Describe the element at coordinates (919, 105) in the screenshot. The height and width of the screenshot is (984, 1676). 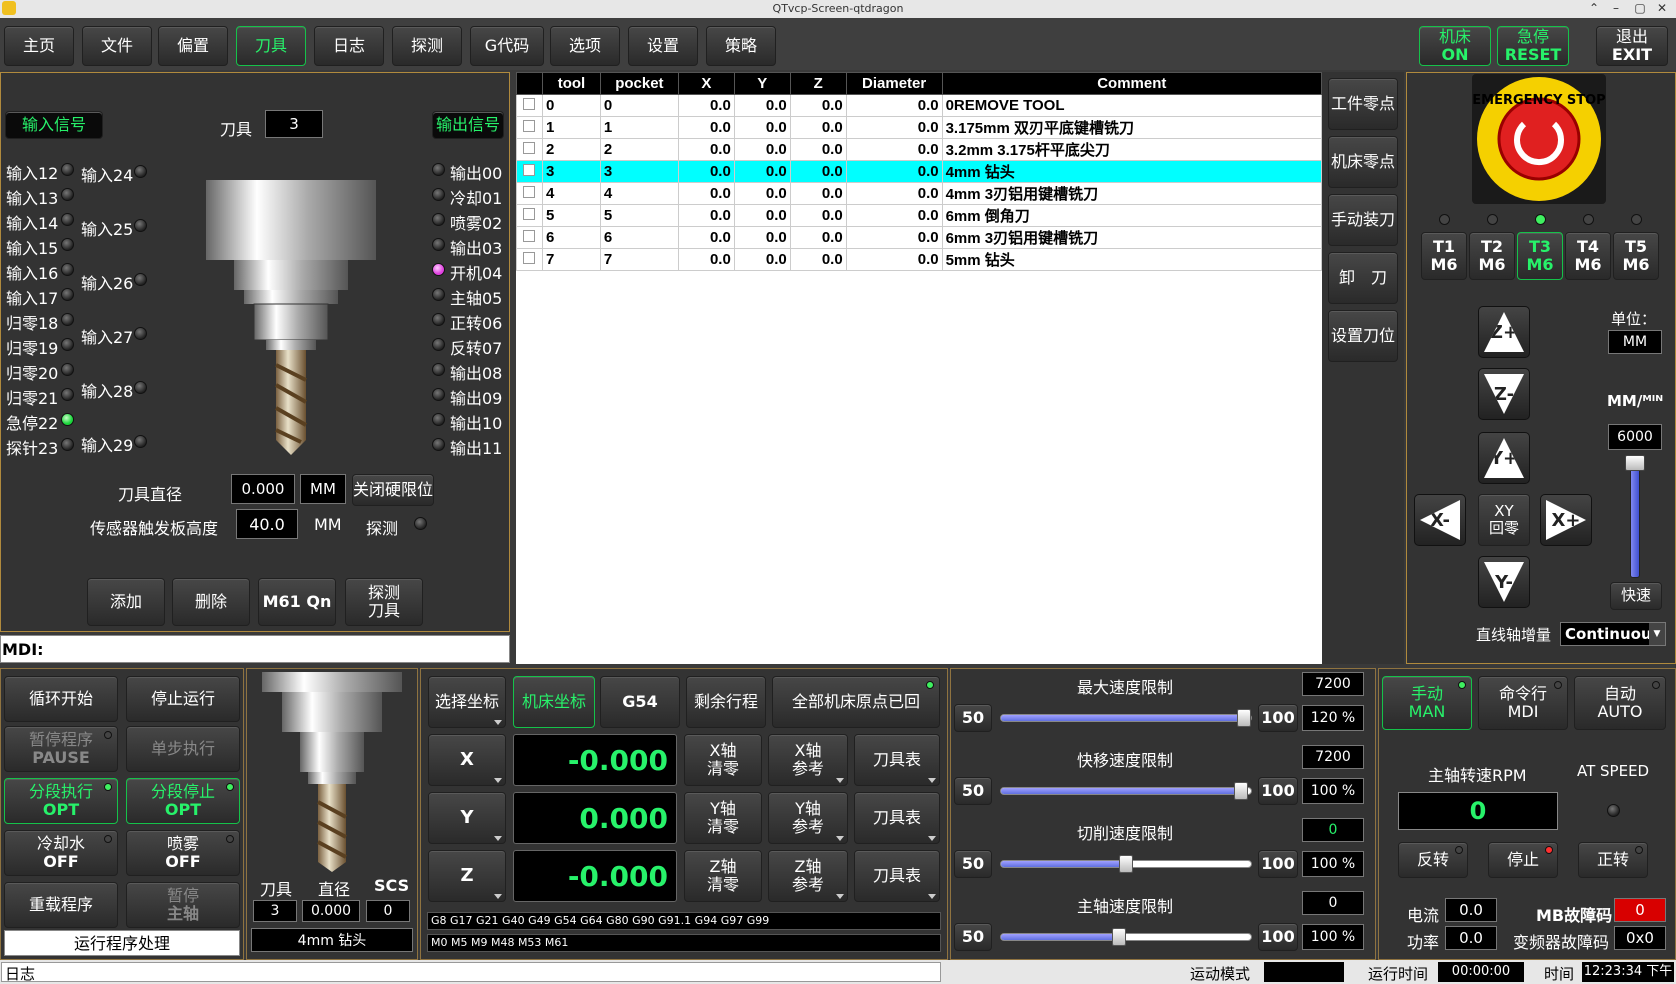
I see `table-row: 0 0 0.0 0.0 0.0 0.0 0REMOVE TOOL` at that location.